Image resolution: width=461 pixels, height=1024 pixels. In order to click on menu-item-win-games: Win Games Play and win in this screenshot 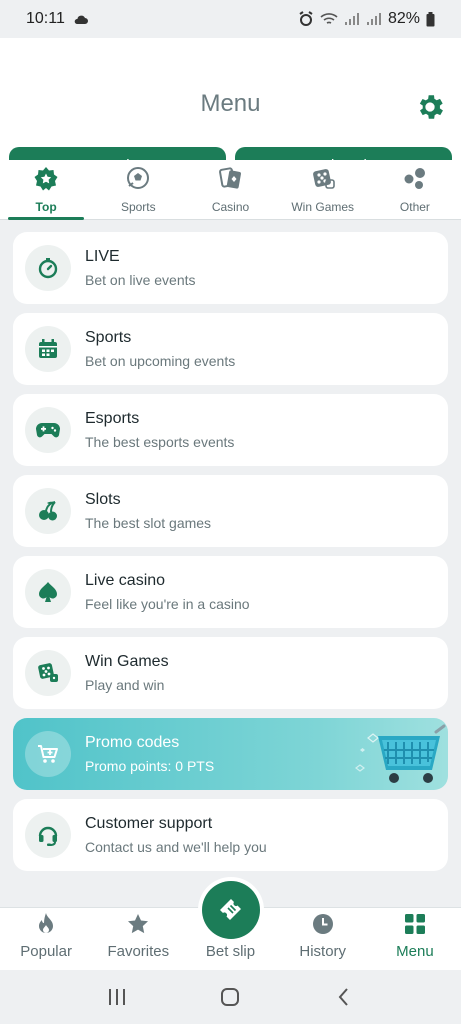, I will do `click(230, 673)`.